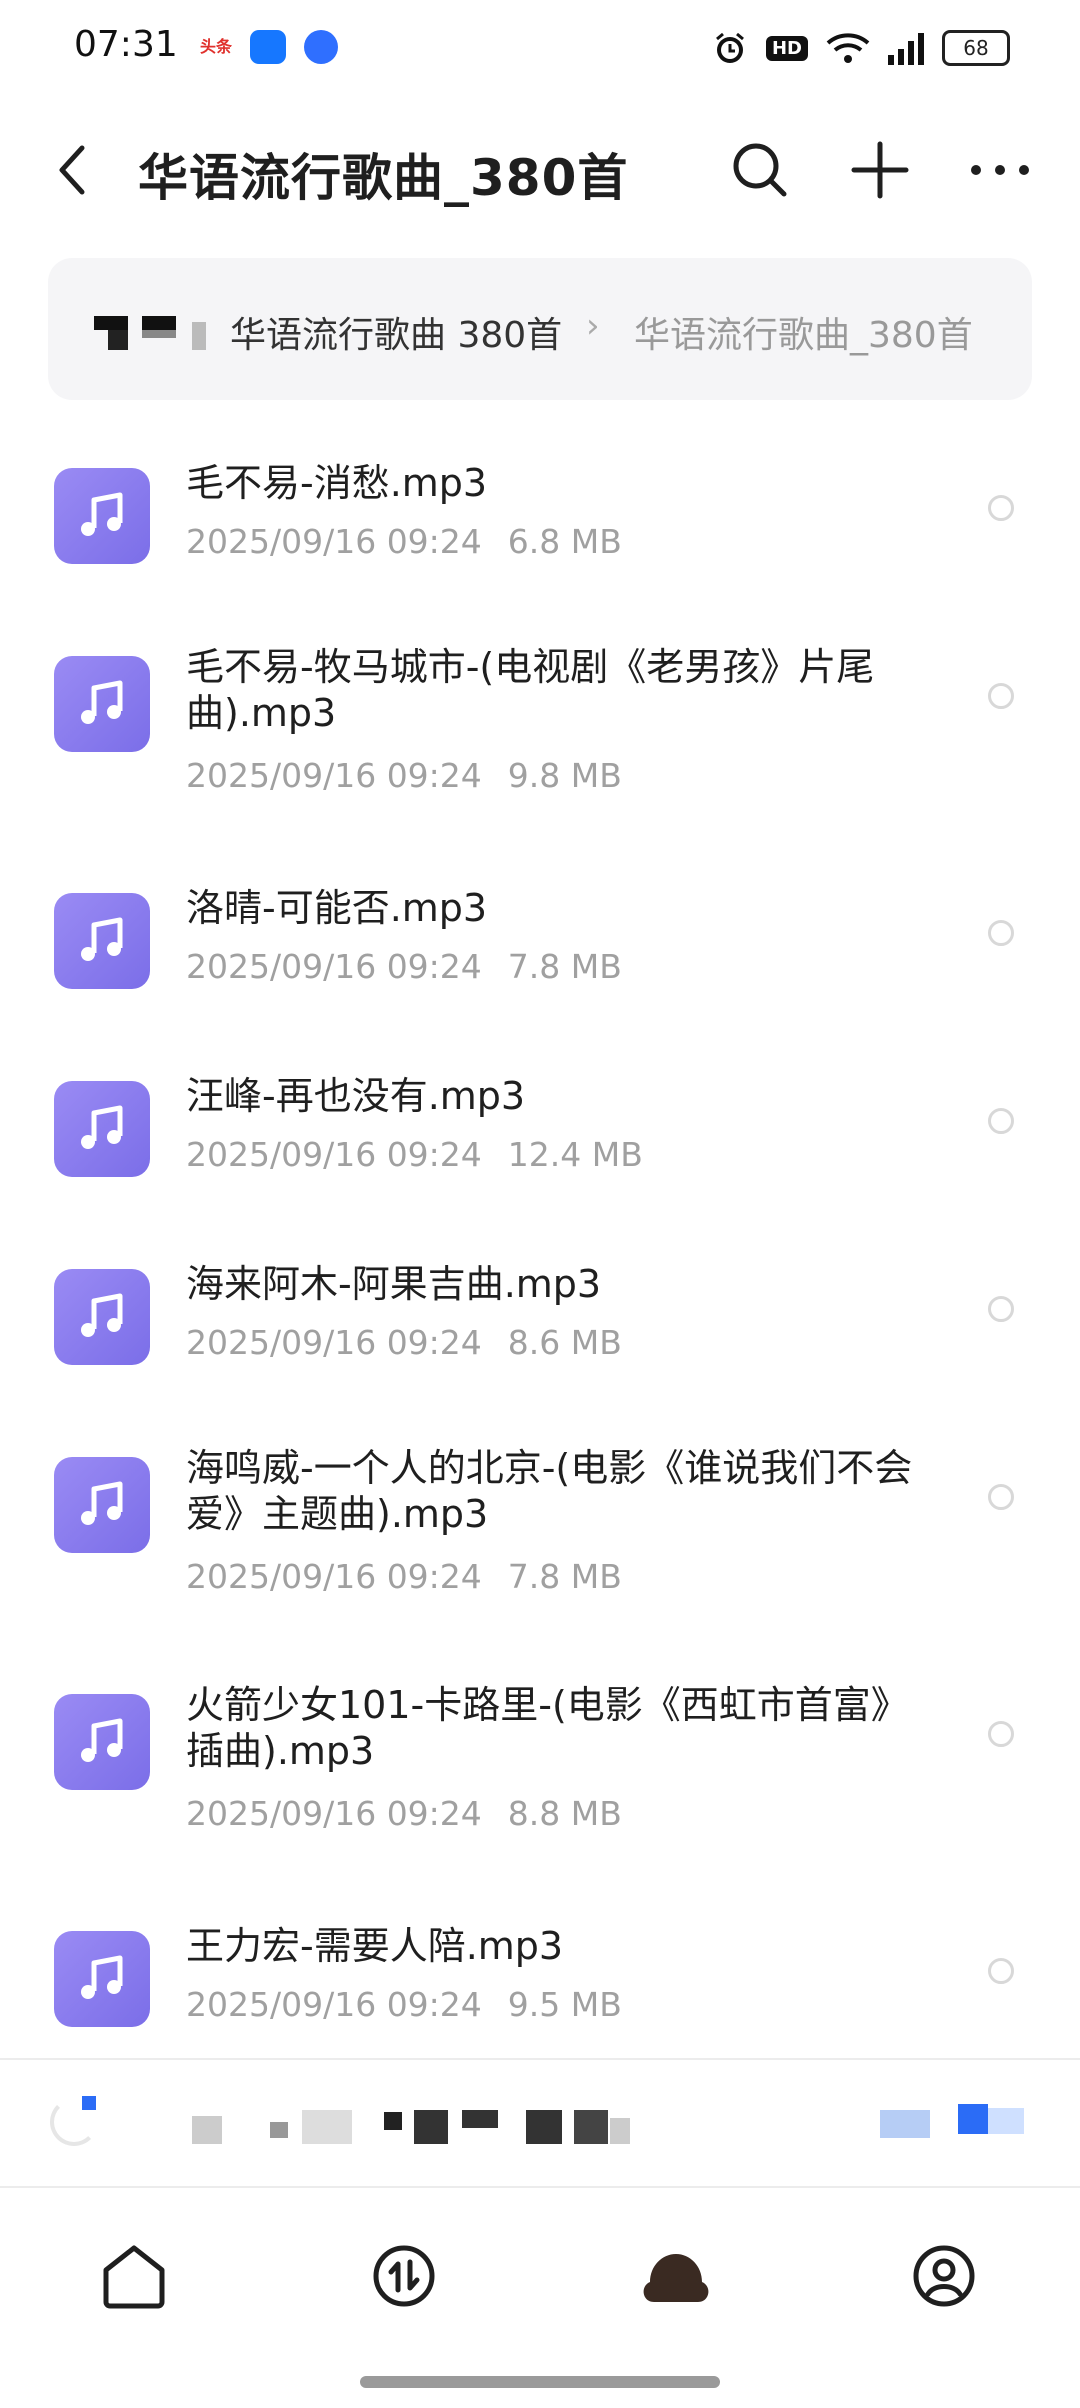 Image resolution: width=1080 pixels, height=2408 pixels. I want to click on file-meta: 2025/09/16 09:24 8.6 MB, so click(404, 1342).